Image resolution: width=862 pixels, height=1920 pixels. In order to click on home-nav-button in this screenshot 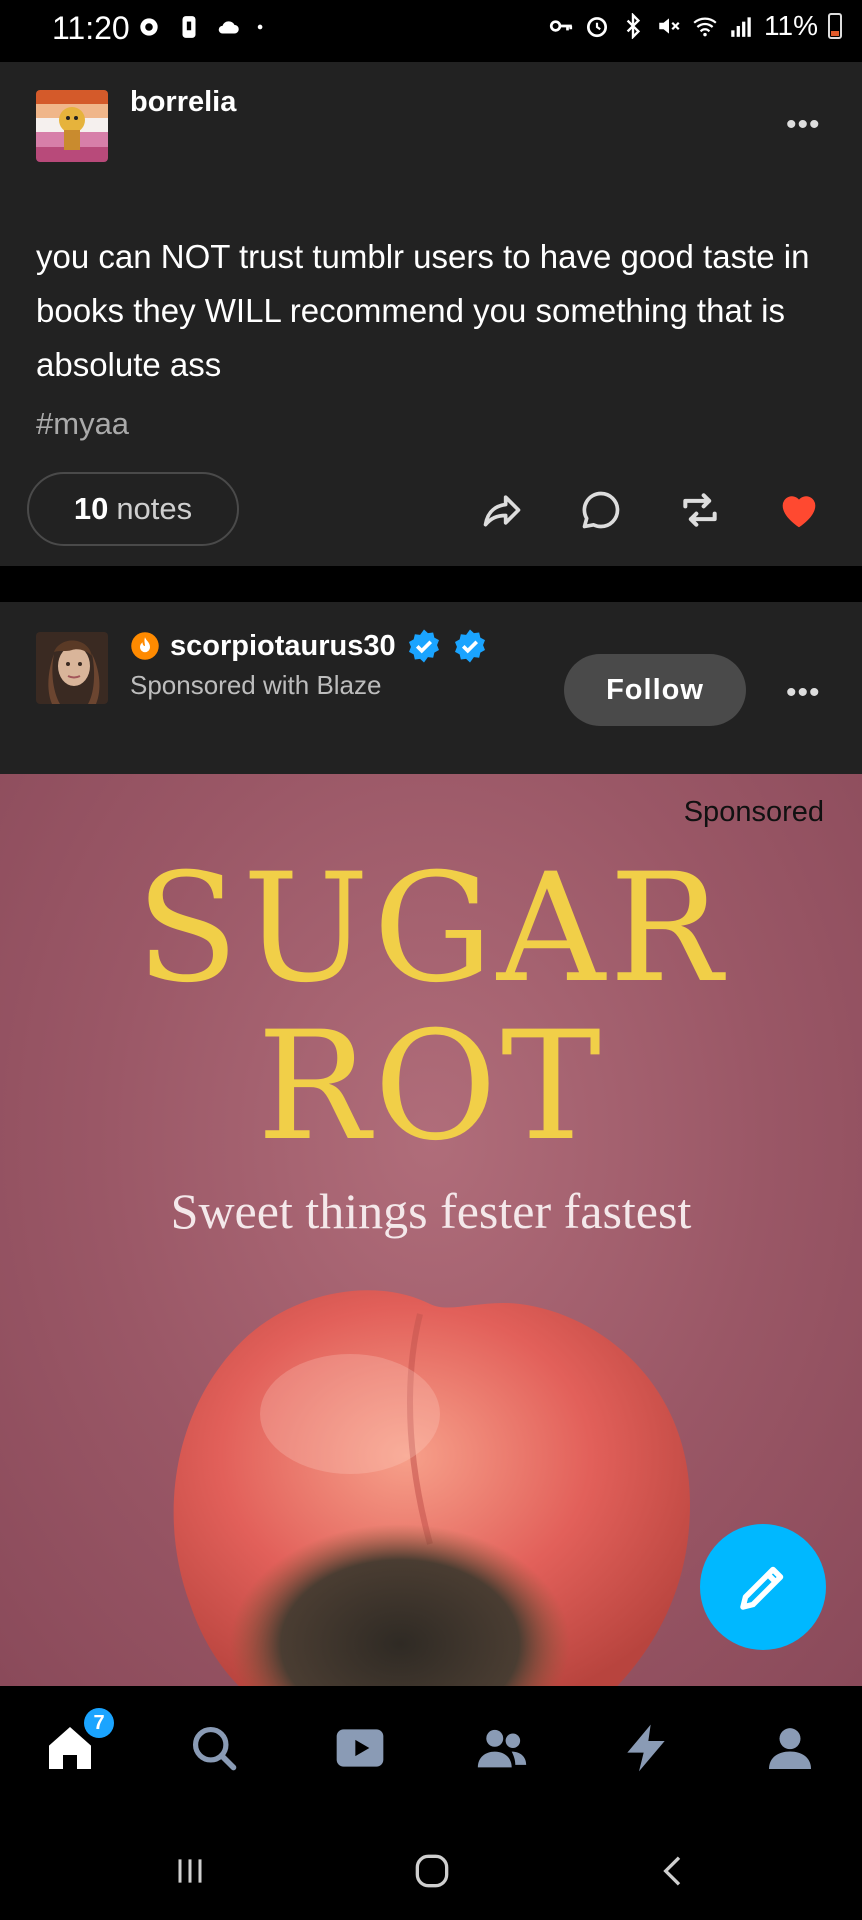, I will do `click(432, 1871)`.